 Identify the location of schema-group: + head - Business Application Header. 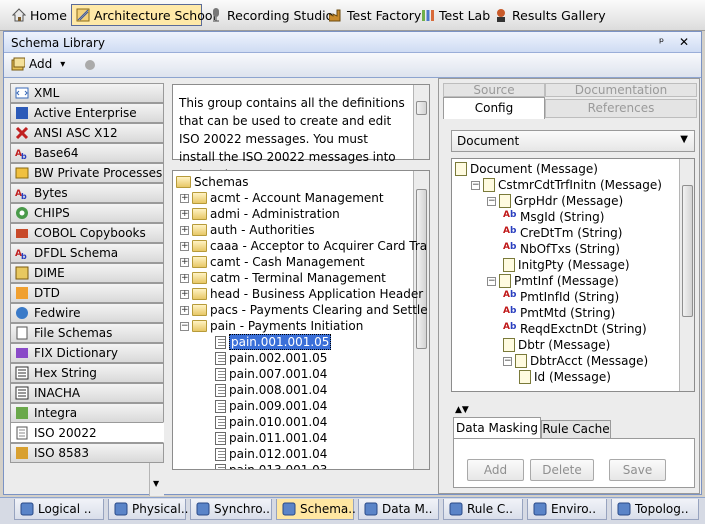
(301, 294).